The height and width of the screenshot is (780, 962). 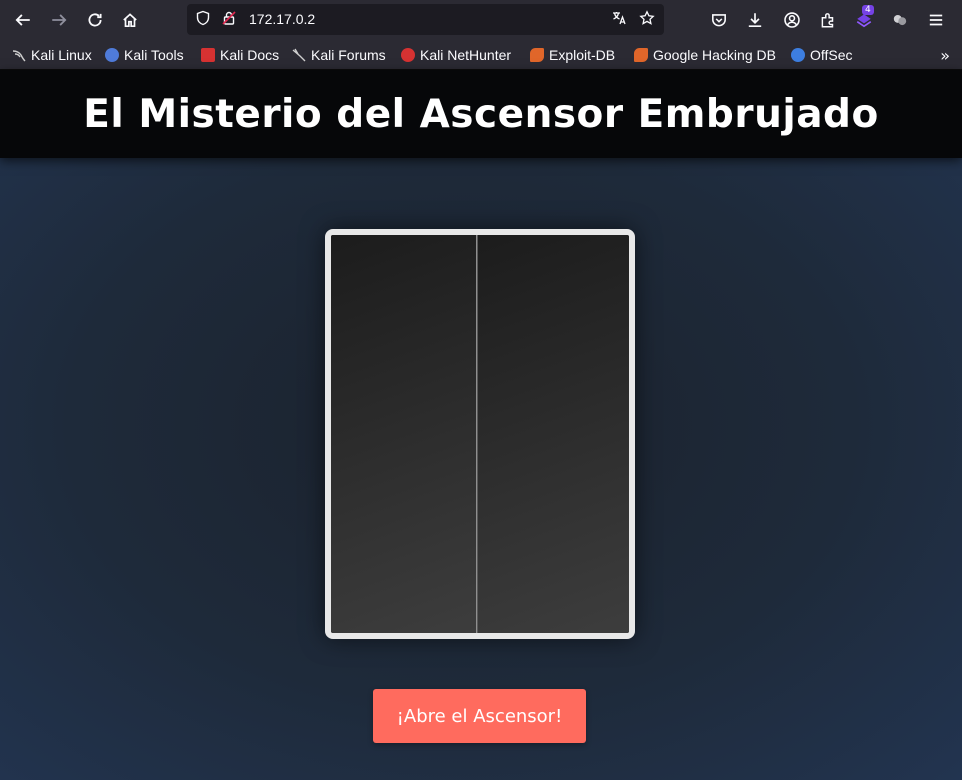 I want to click on bookmark-kali-linux: Kali Linux, so click(x=52, y=55).